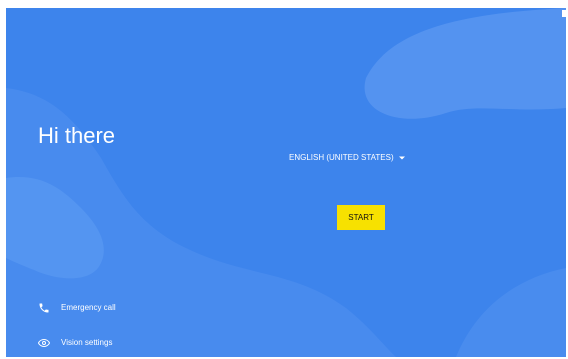 Image resolution: width=568 pixels, height=359 pixels. I want to click on phone-icon, so click(44, 308).